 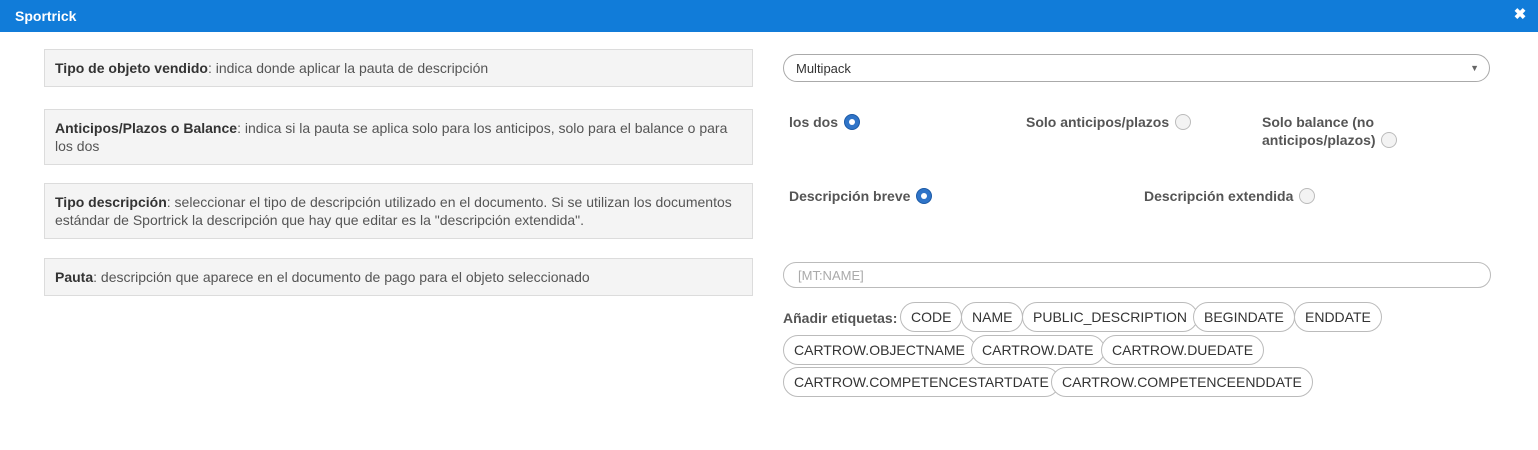 What do you see at coordinates (1183, 122) in the screenshot?
I see `radio-solo-anticipos-button` at bounding box center [1183, 122].